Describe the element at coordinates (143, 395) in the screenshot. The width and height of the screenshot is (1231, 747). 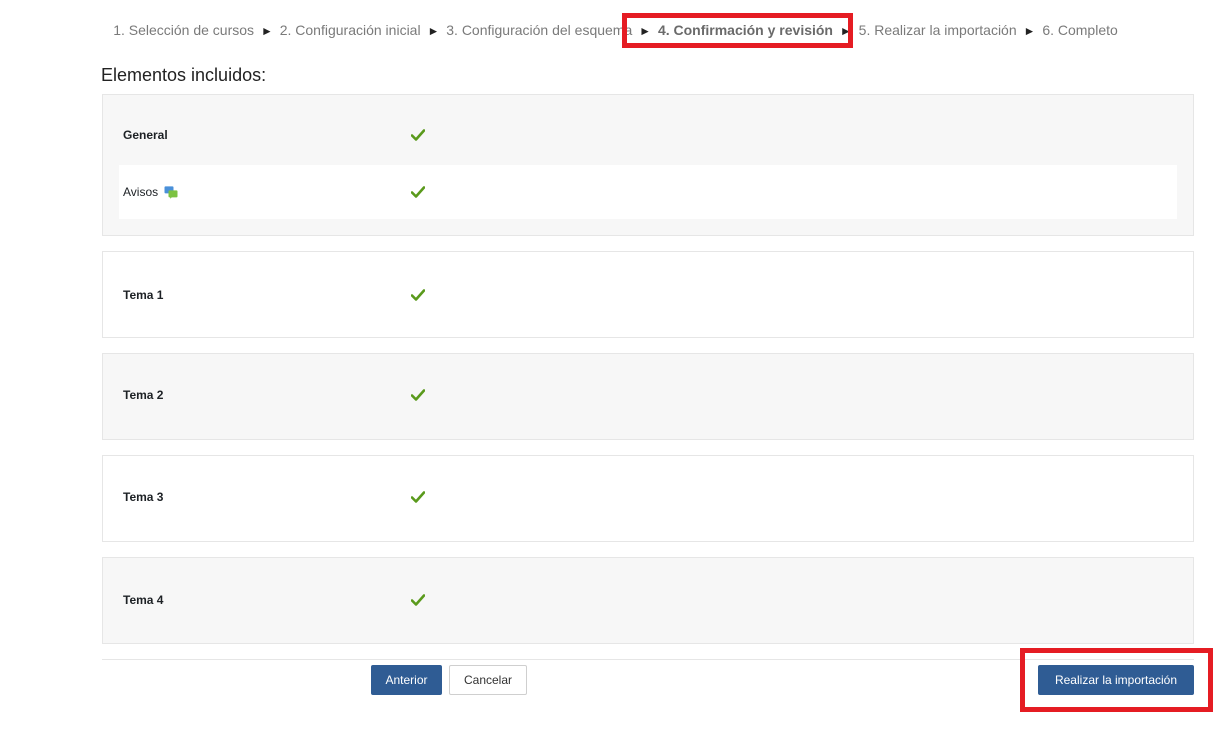
I see `section-label: Tema 2` at that location.